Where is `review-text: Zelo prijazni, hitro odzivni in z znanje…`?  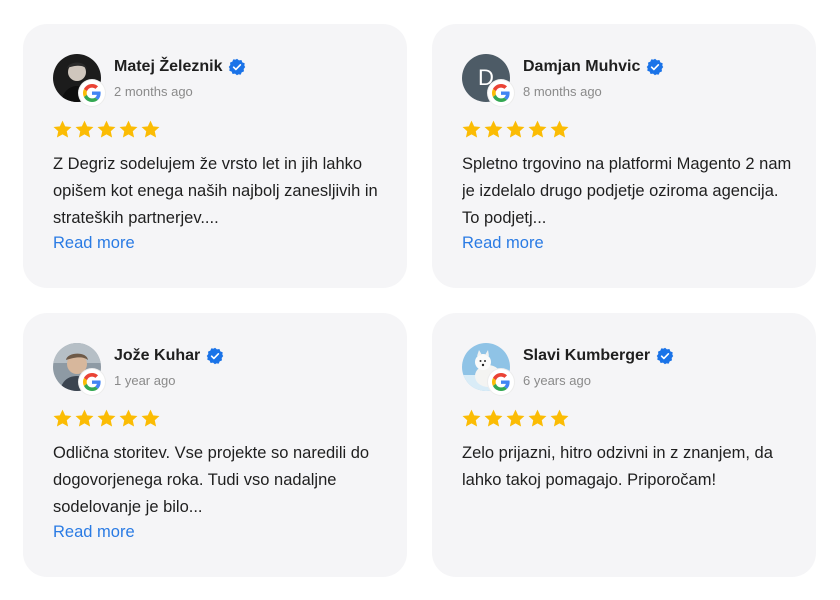
review-text: Zelo prijazni, hitro odzivni in z znanje… is located at coordinates (617, 466).